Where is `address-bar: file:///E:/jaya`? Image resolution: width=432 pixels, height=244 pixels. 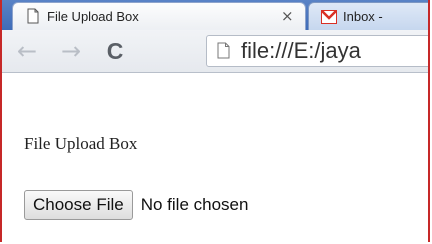
address-bar: file:///E:/jaya is located at coordinates (317, 51).